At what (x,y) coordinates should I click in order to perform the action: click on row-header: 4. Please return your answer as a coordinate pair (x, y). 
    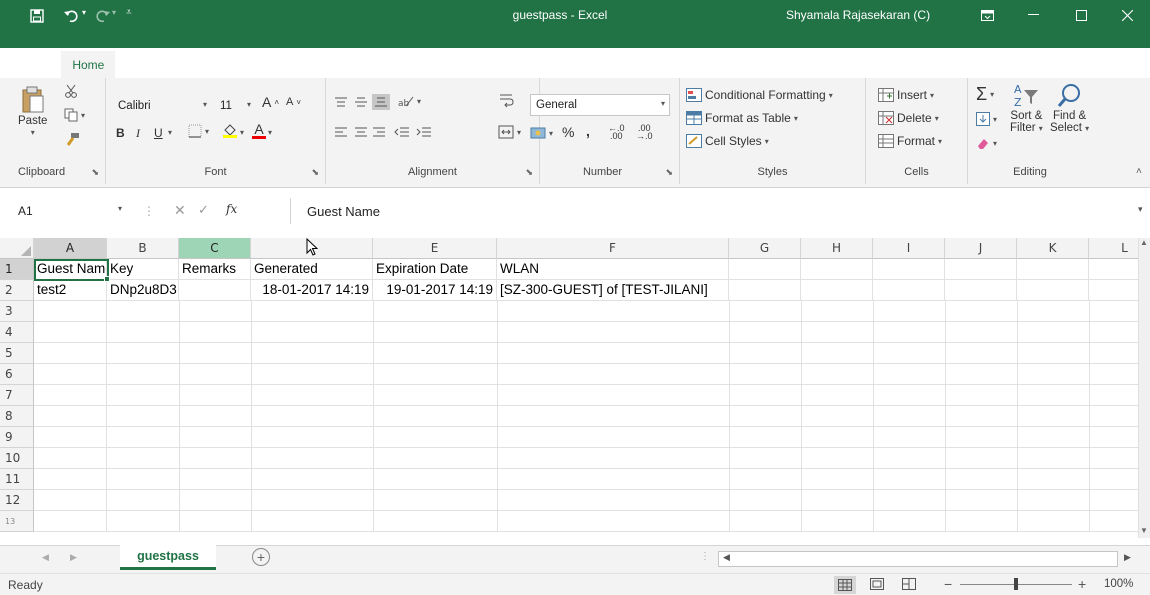
    Looking at the image, I should click on (17, 332).